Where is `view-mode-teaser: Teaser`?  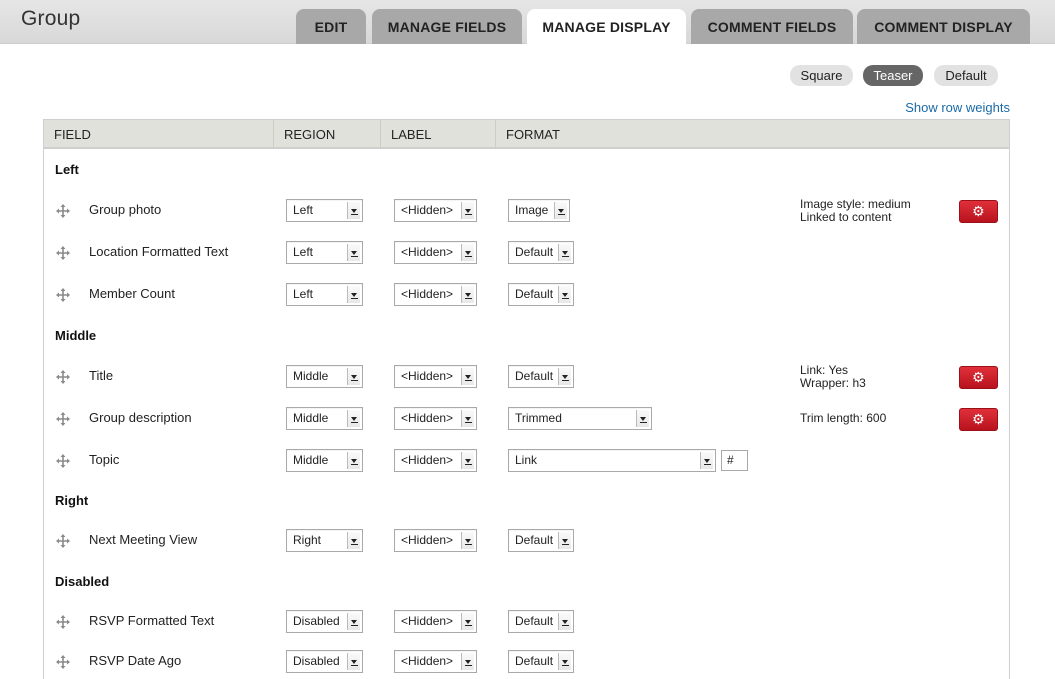 view-mode-teaser: Teaser is located at coordinates (893, 75).